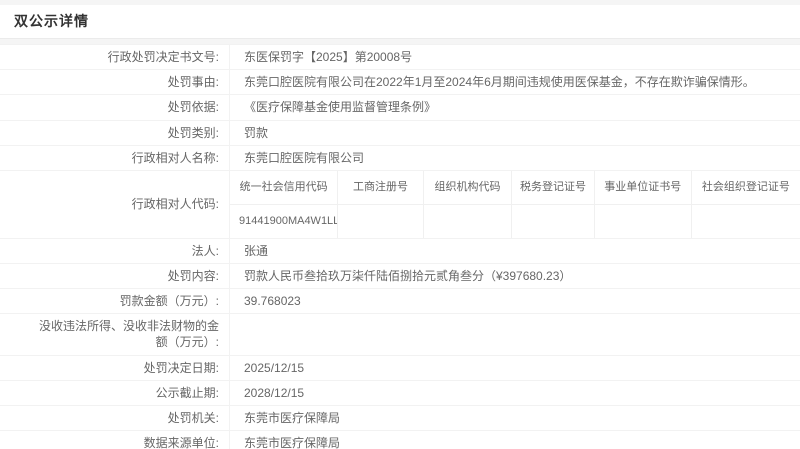 This screenshot has width=800, height=449. What do you see at coordinates (746, 221) in the screenshot?
I see `code-table-value-social-org-cert` at bounding box center [746, 221].